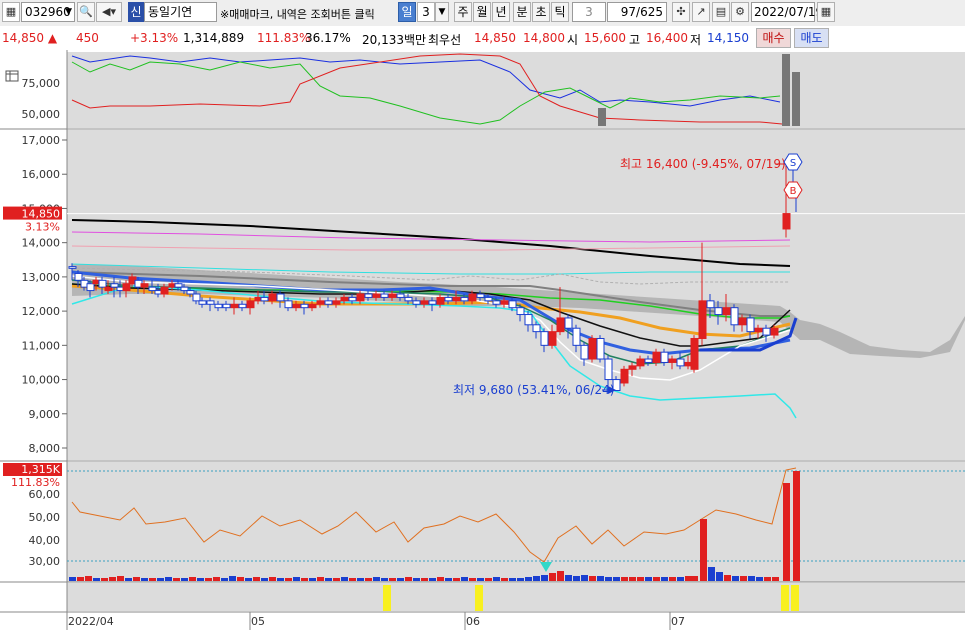  What do you see at coordinates (41, 83) in the screenshot?
I see `indicator-tick-label: 75,000` at bounding box center [41, 83].